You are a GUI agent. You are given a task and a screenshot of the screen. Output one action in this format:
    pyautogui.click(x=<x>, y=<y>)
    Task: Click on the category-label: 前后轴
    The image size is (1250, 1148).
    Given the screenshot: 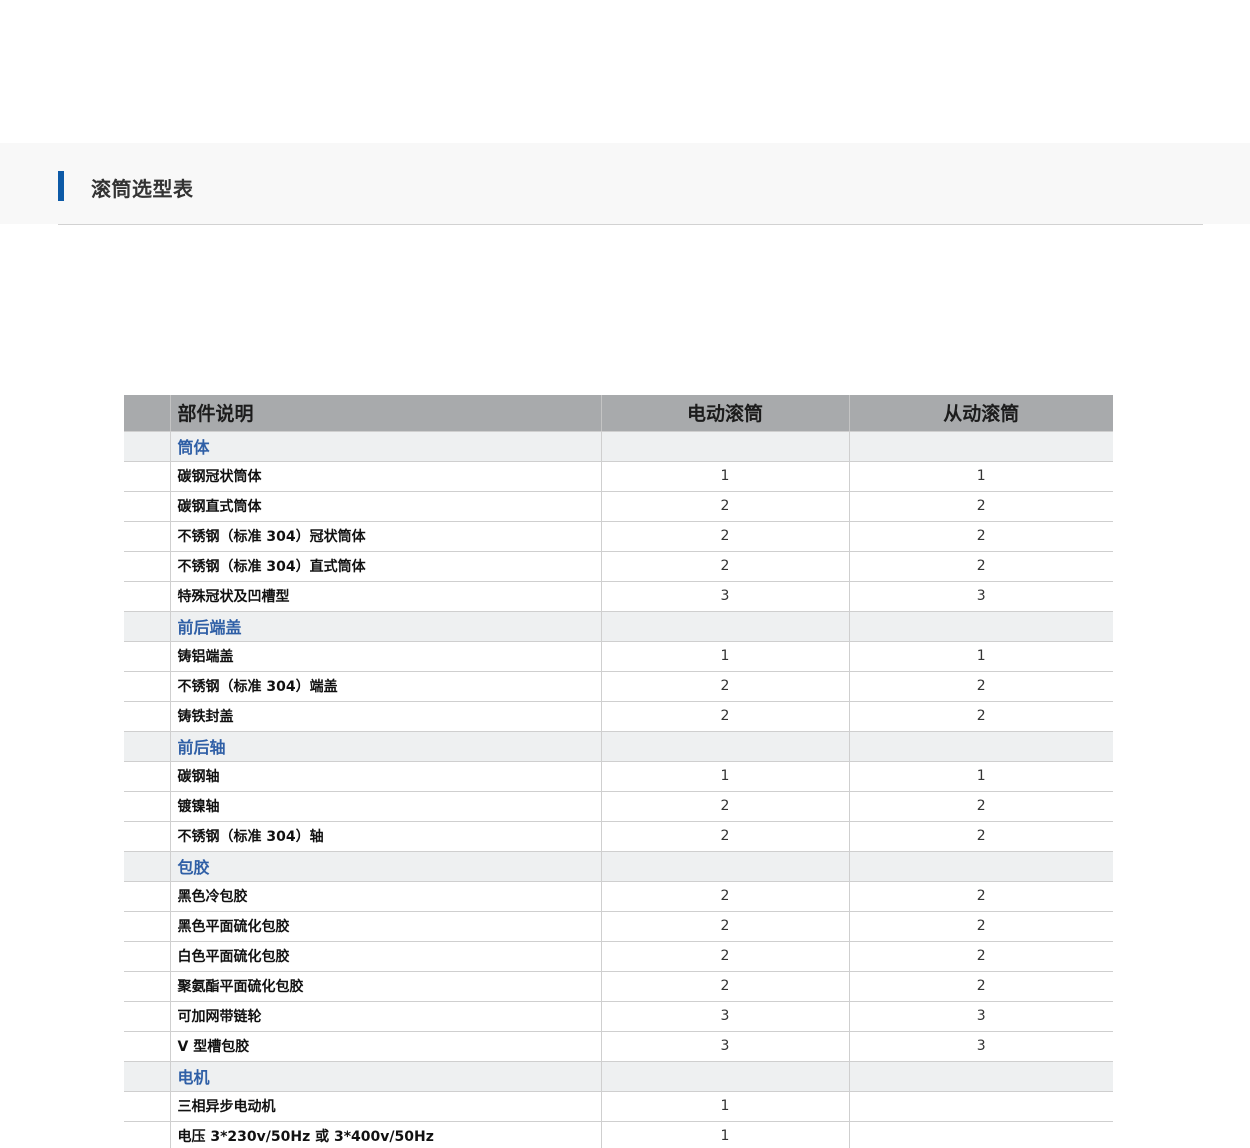 What is the action you would take?
    pyautogui.click(x=385, y=746)
    